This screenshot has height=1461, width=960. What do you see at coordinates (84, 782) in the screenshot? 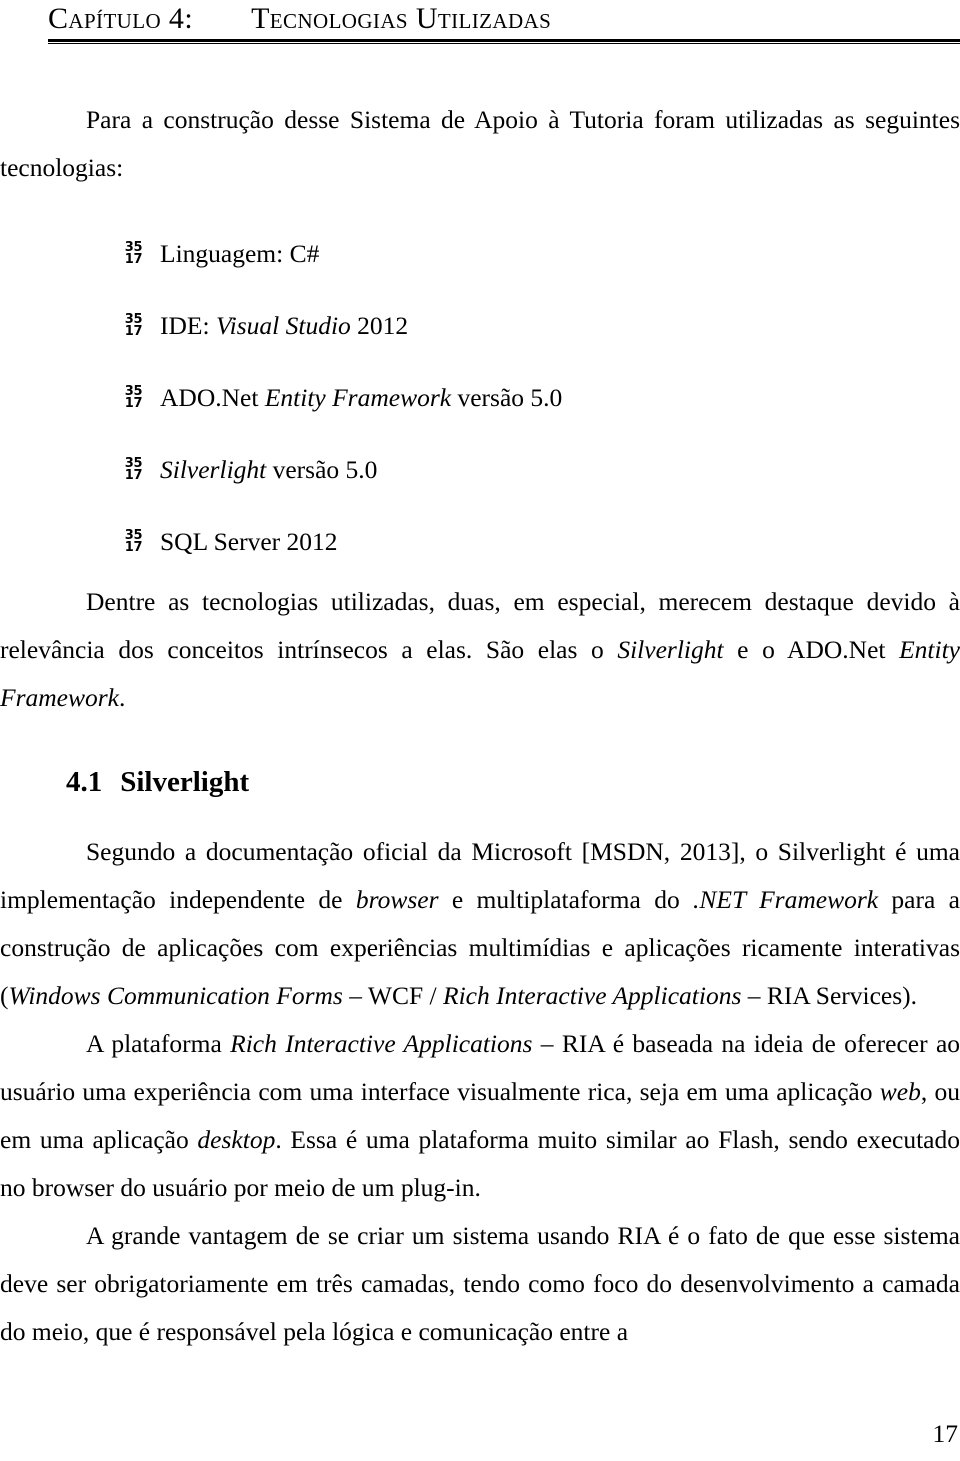
I see `section-number: 4.1` at bounding box center [84, 782].